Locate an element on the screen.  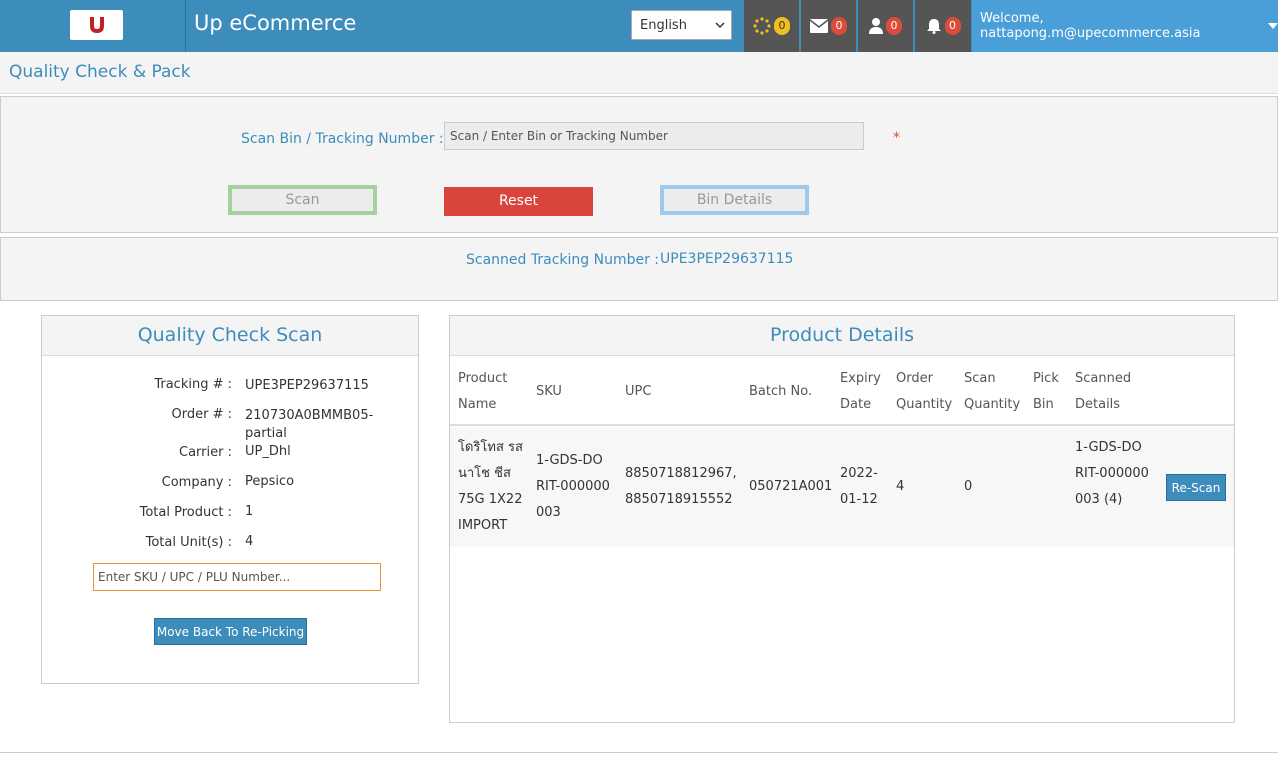
column-header: Expiry Date is located at coordinates (860, 391).